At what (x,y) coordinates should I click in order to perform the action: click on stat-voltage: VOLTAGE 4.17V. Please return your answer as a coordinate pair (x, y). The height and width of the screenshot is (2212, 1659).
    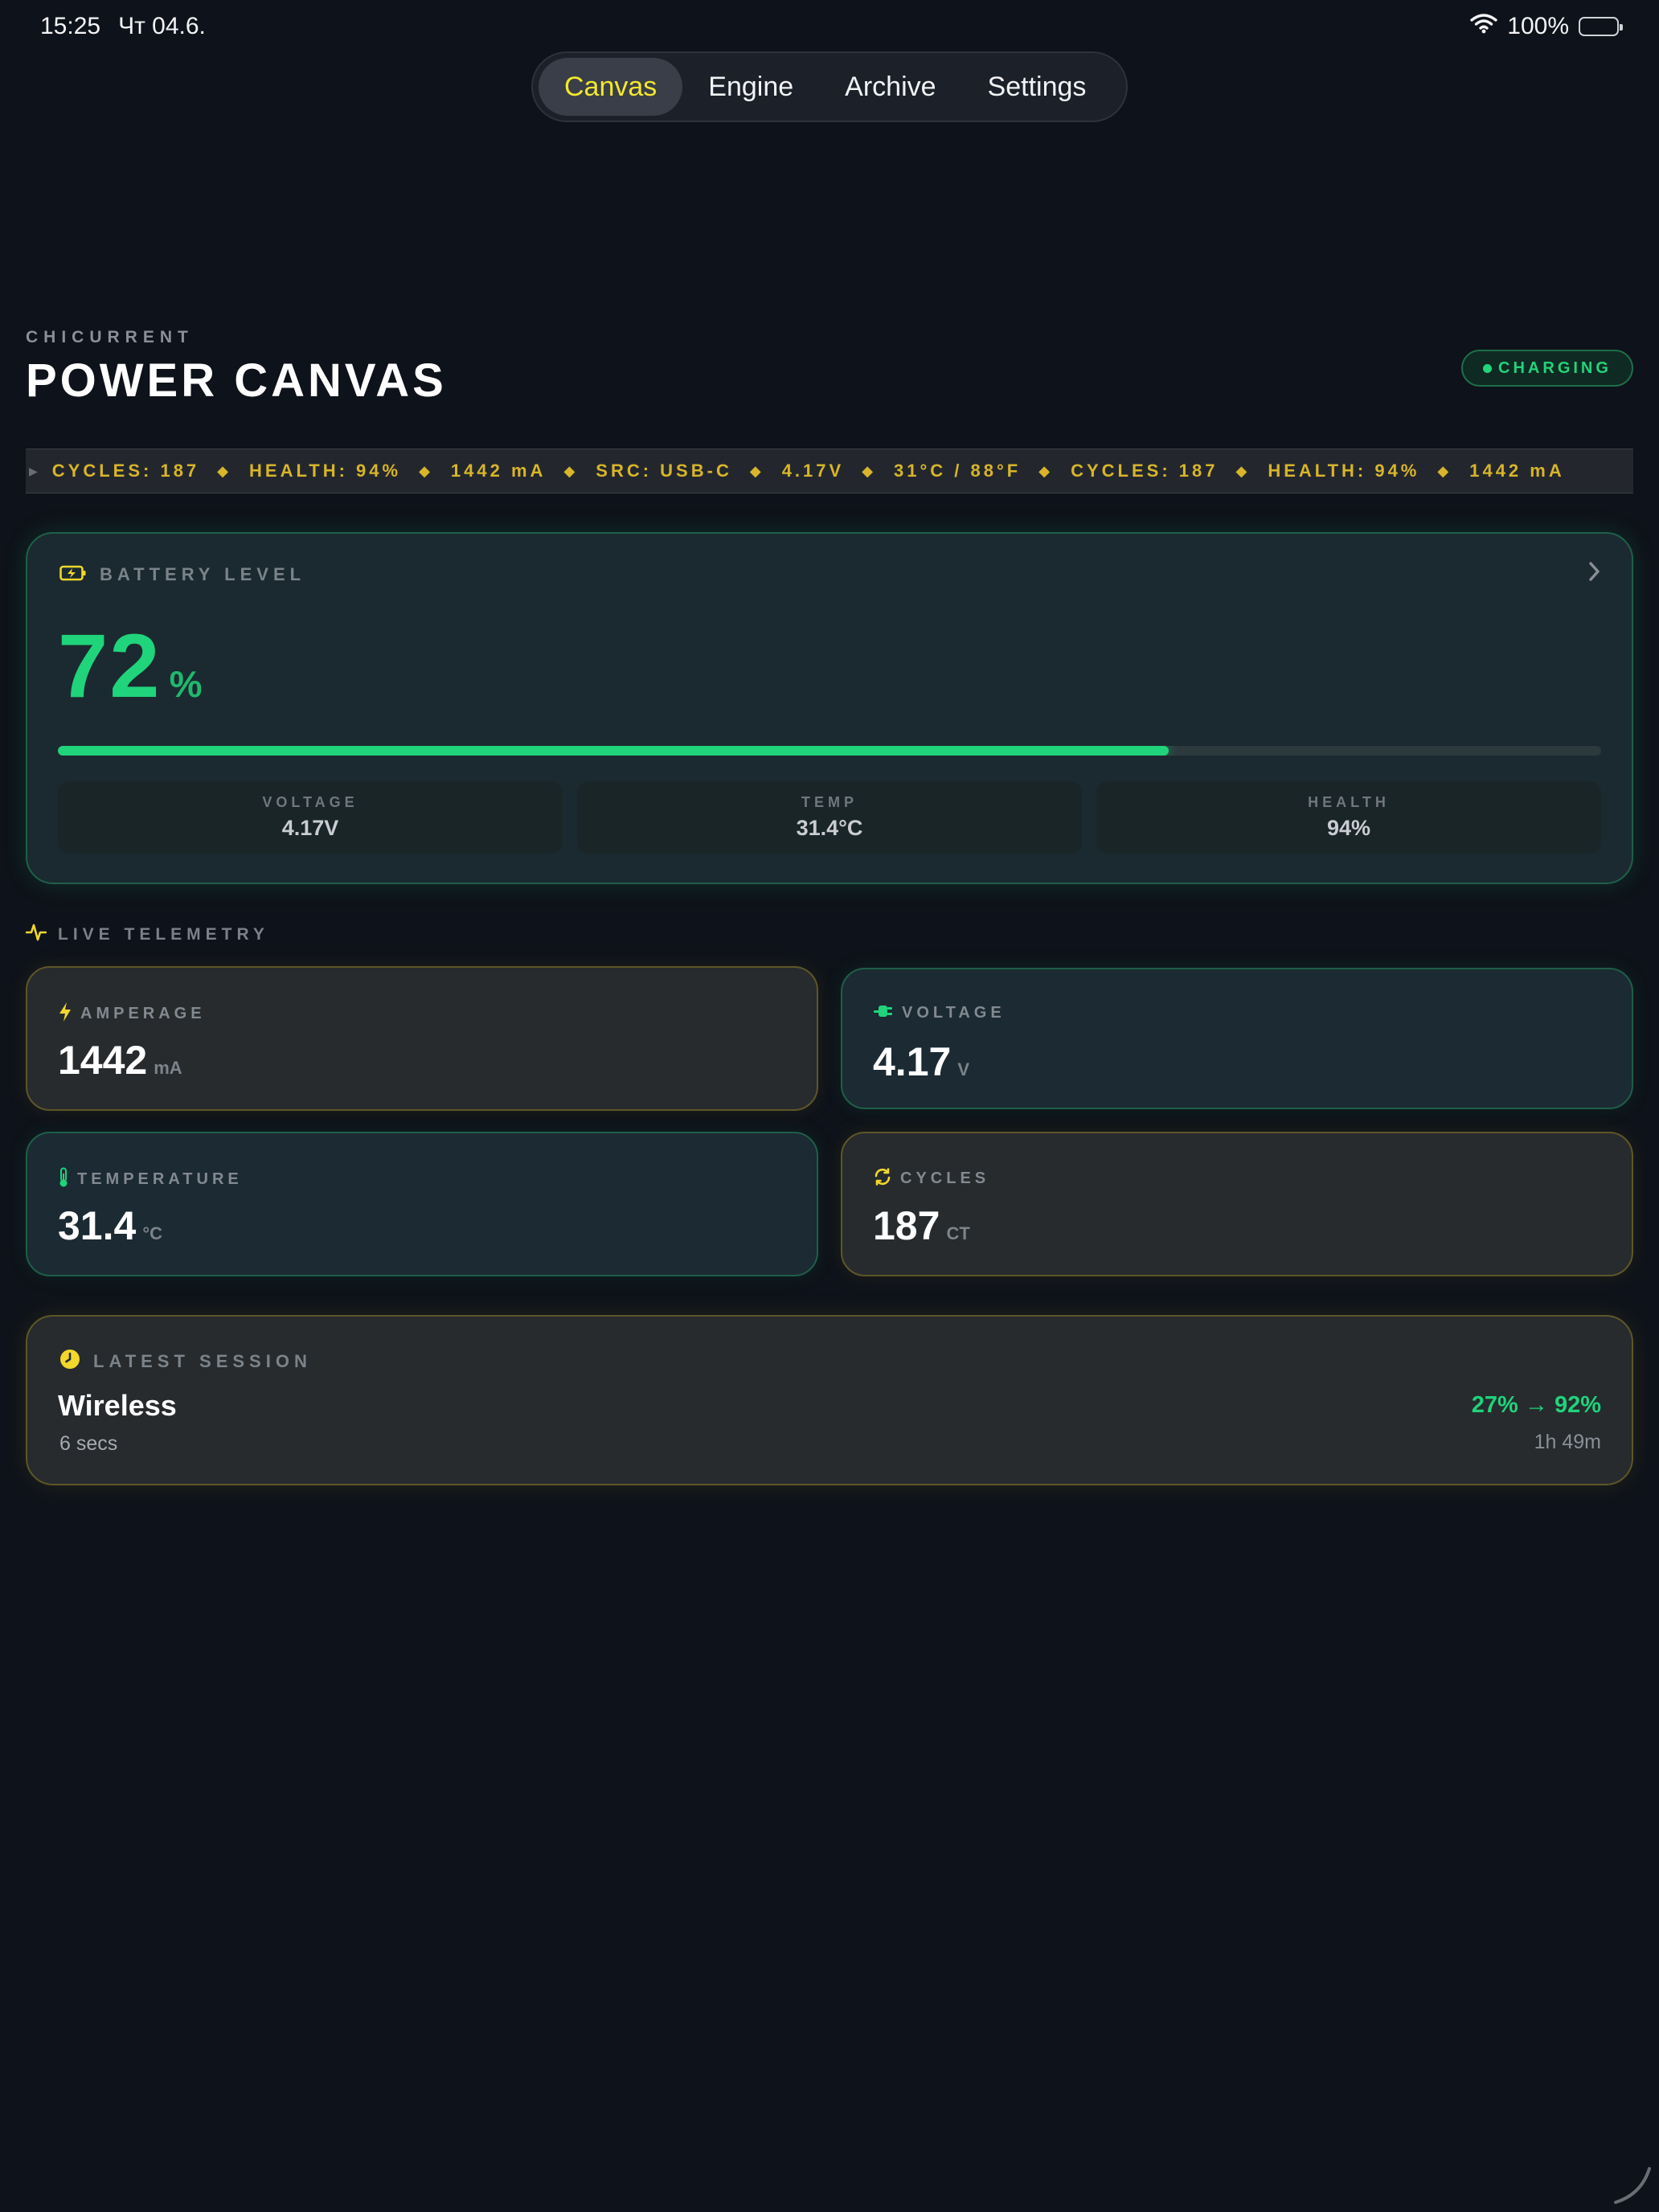
    Looking at the image, I should click on (310, 817).